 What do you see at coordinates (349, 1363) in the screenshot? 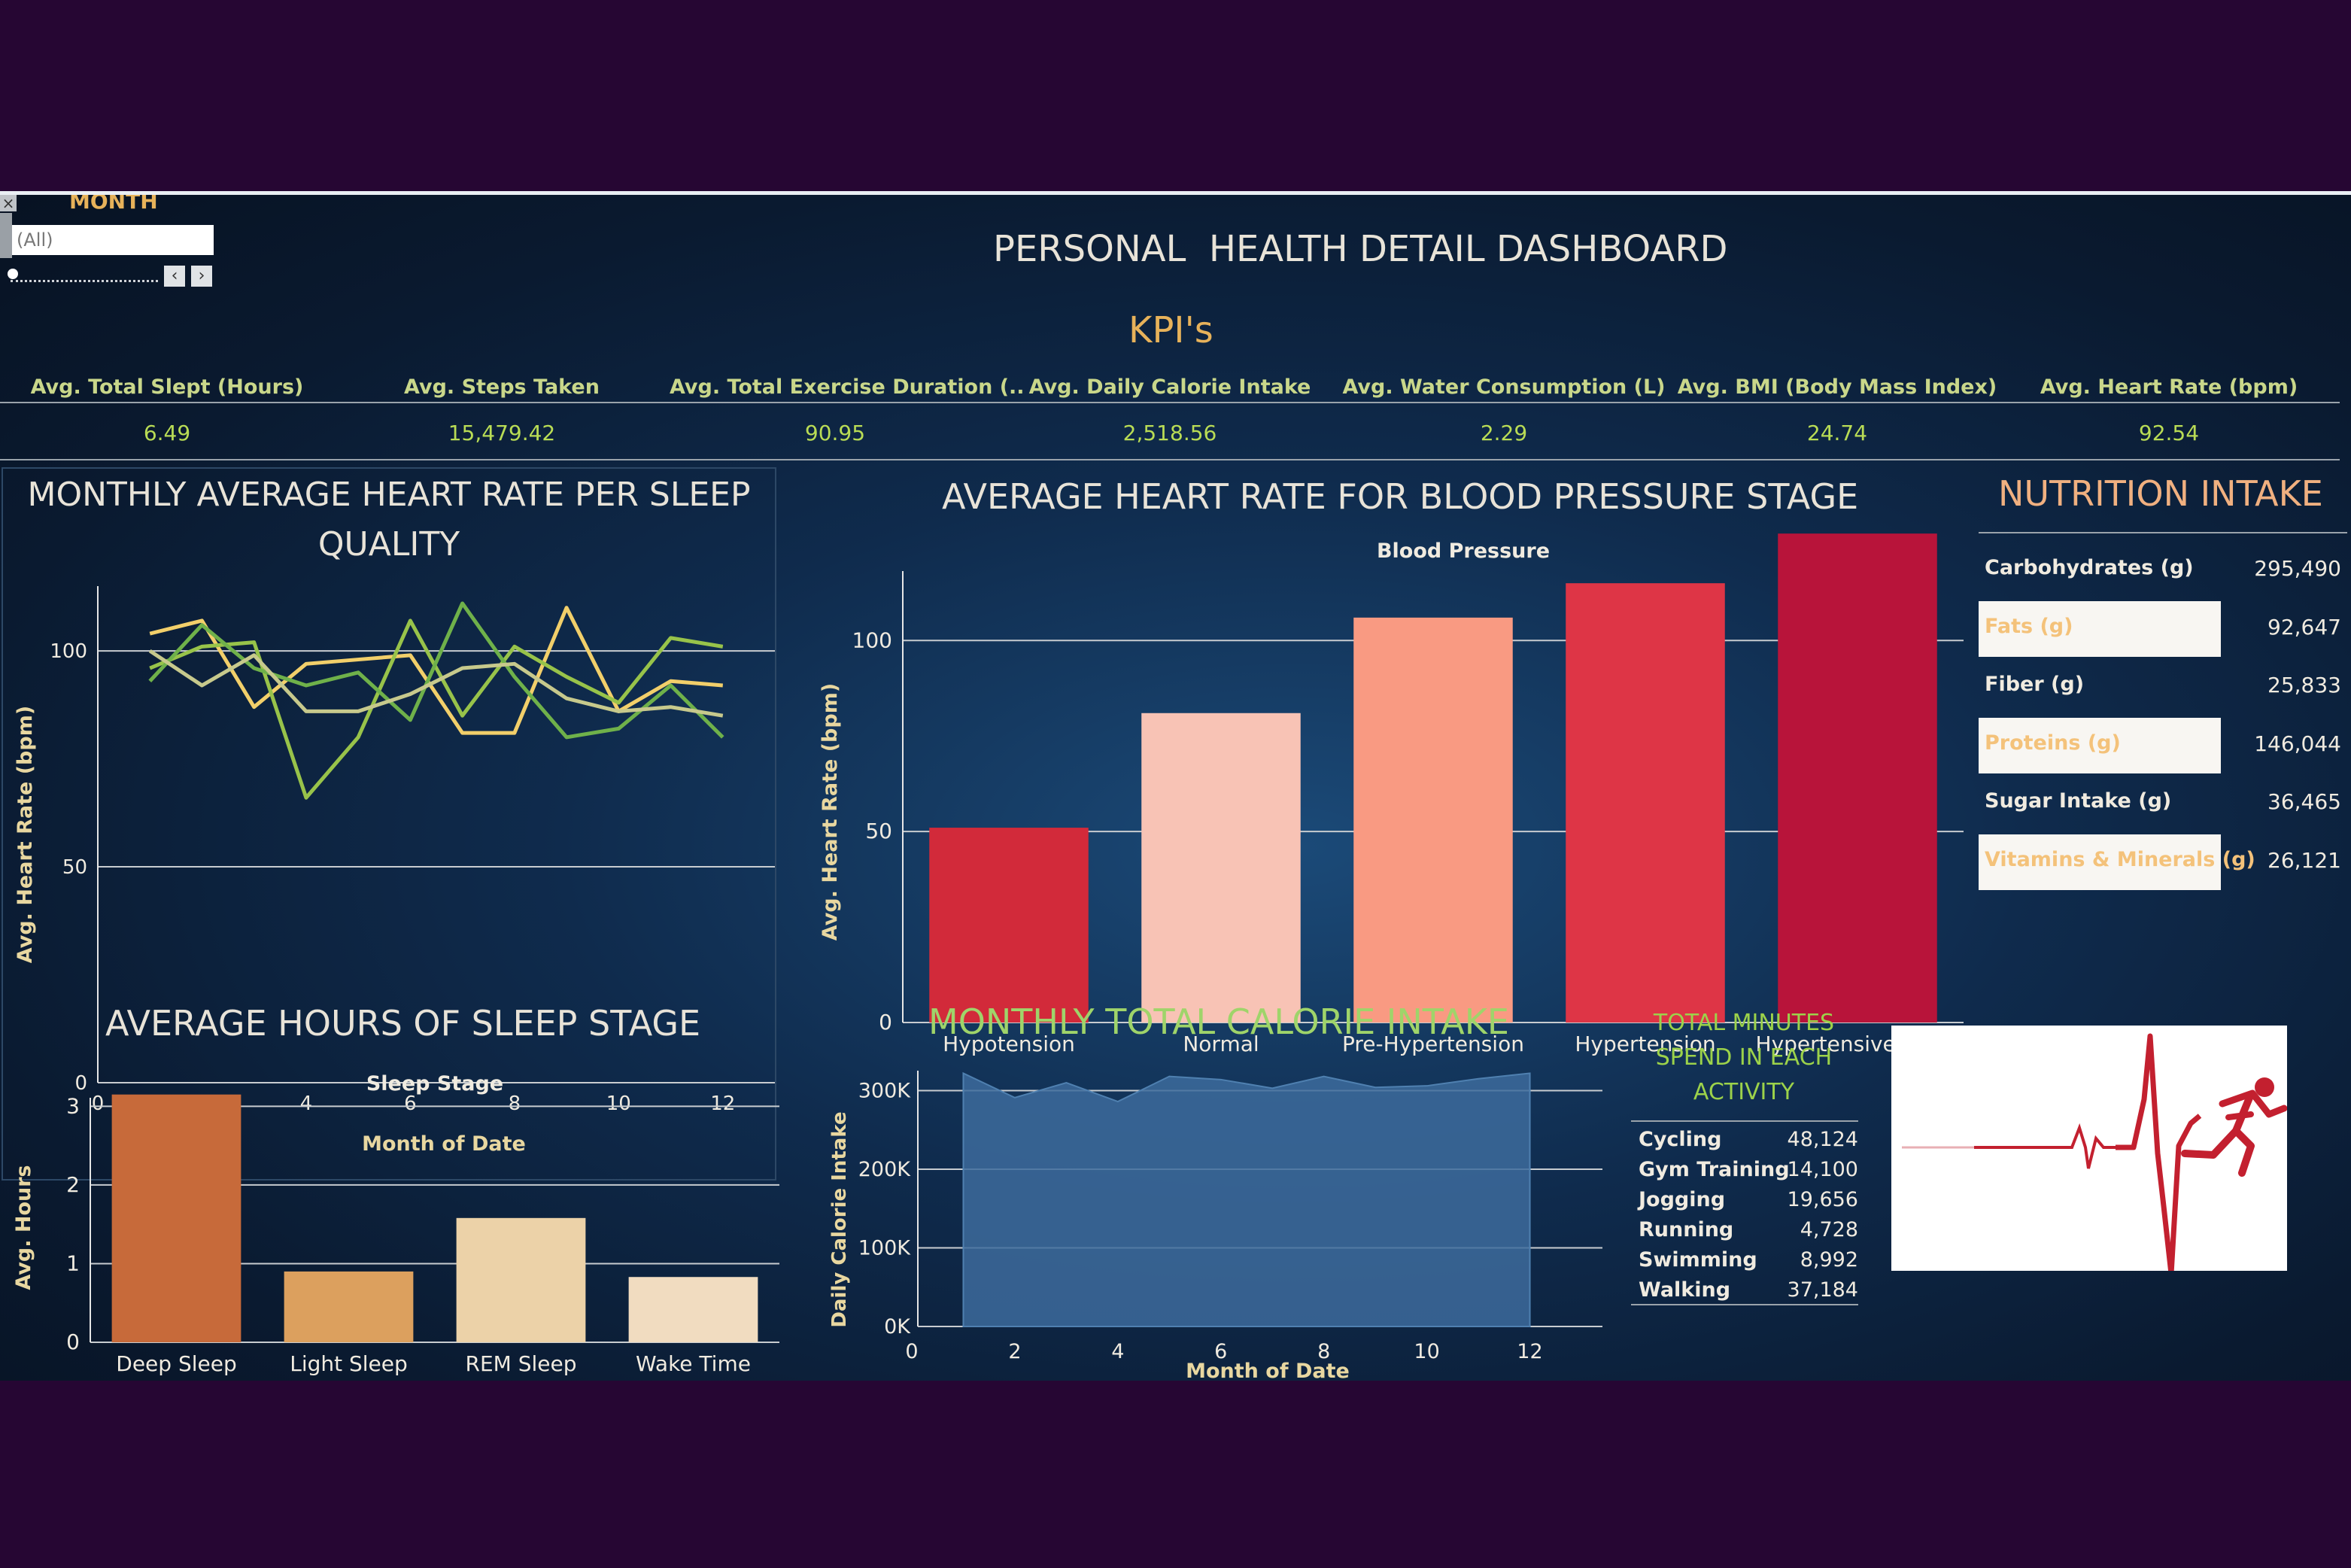
I see `x-tick-label: Light Sleep` at bounding box center [349, 1363].